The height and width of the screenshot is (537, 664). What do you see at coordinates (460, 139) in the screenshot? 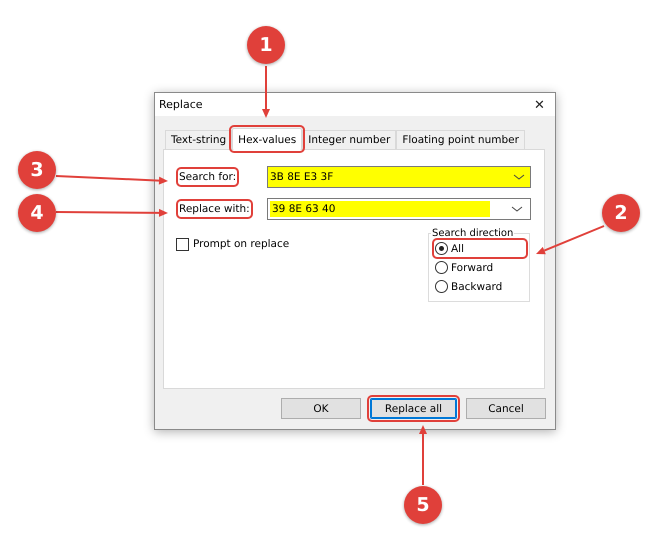
I see `tab: Floating point number` at bounding box center [460, 139].